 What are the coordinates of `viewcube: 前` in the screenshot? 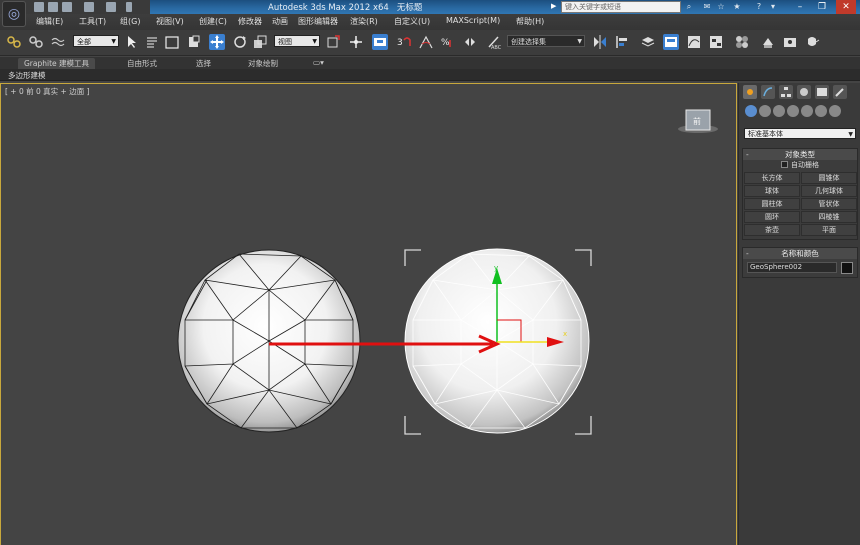 It's located at (698, 121).